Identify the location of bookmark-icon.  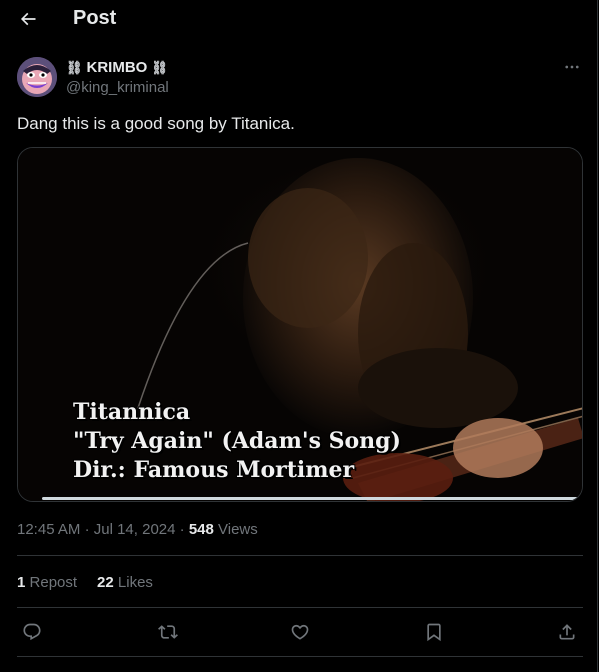
(434, 632).